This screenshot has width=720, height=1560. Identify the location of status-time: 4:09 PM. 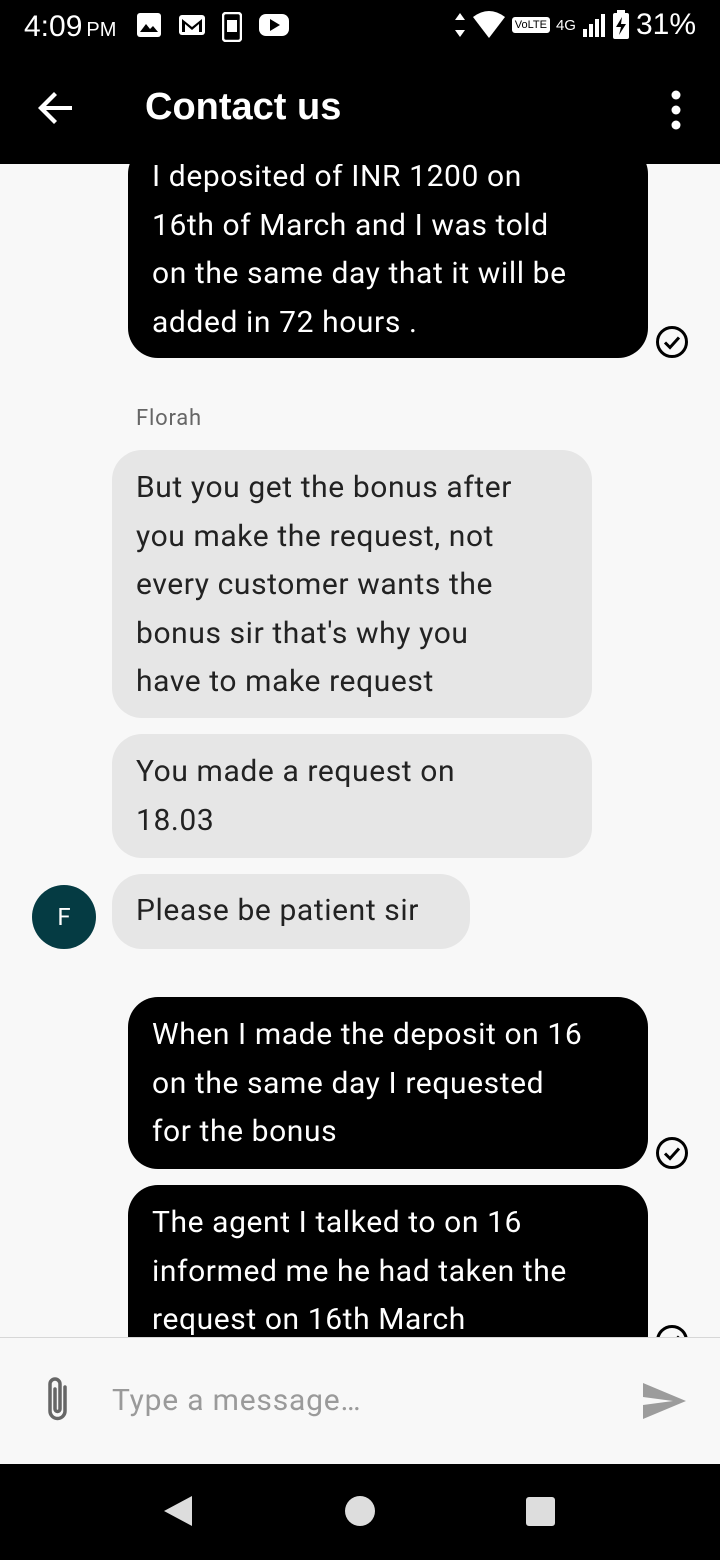
(70, 27).